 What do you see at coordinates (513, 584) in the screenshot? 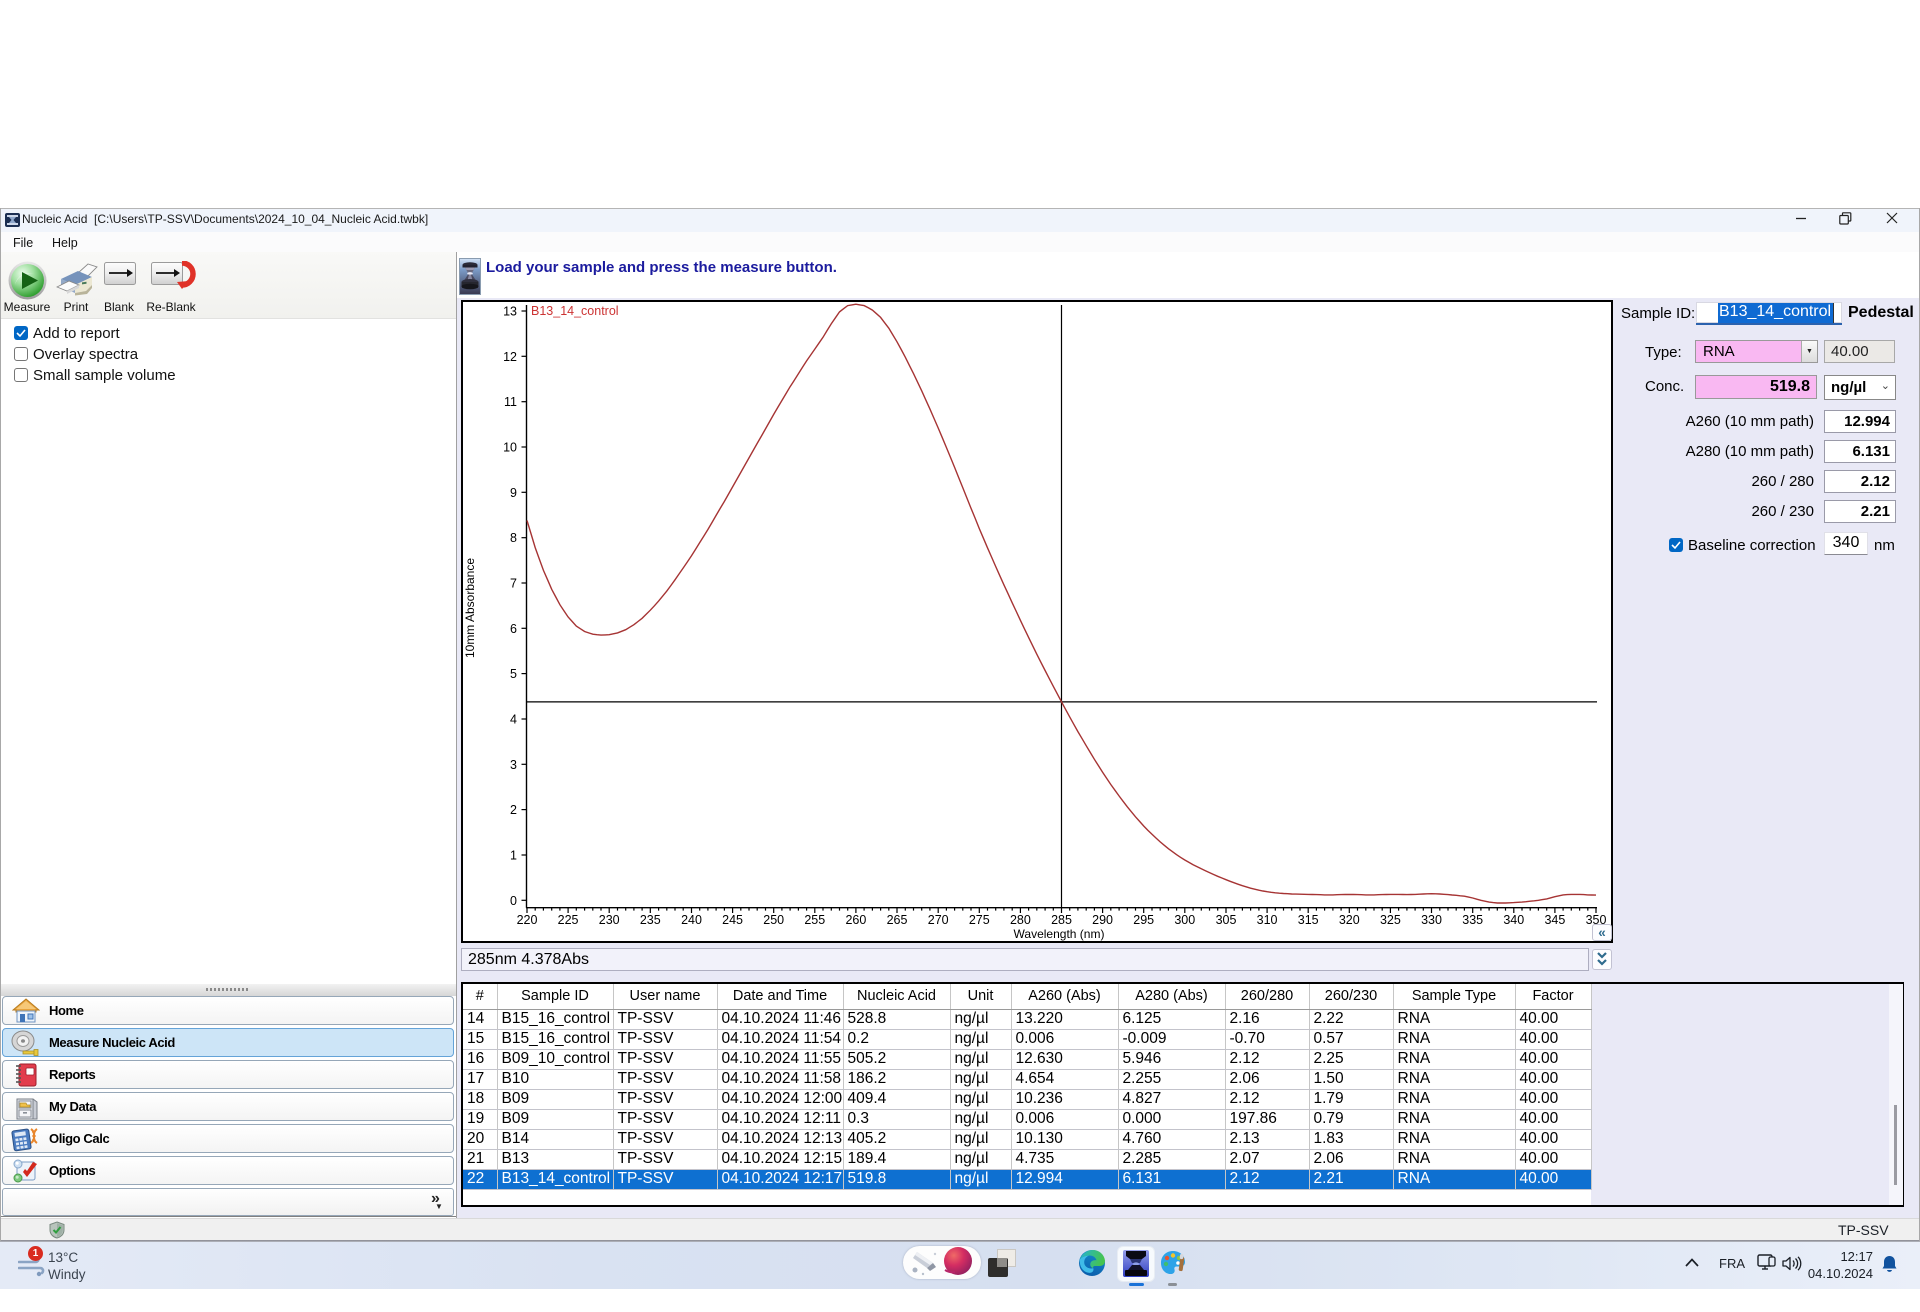
I see `svg-text: 7` at bounding box center [513, 584].